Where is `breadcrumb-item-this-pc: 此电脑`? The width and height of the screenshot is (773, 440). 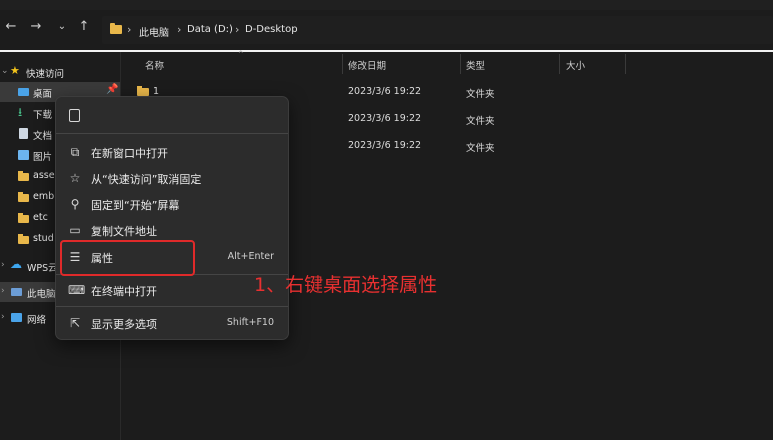 breadcrumb-item-this-pc: 此电脑 is located at coordinates (154, 31).